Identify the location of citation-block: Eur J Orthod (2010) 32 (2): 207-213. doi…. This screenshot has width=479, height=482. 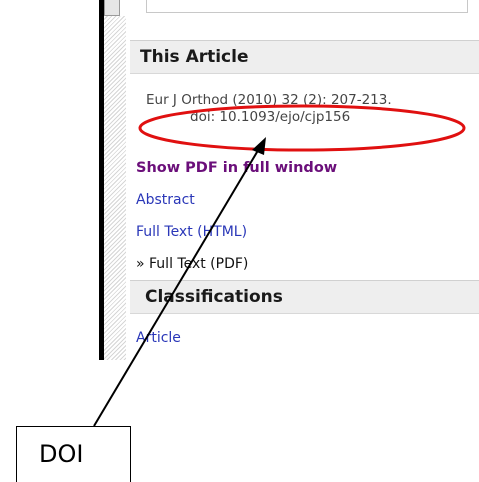
(306, 109).